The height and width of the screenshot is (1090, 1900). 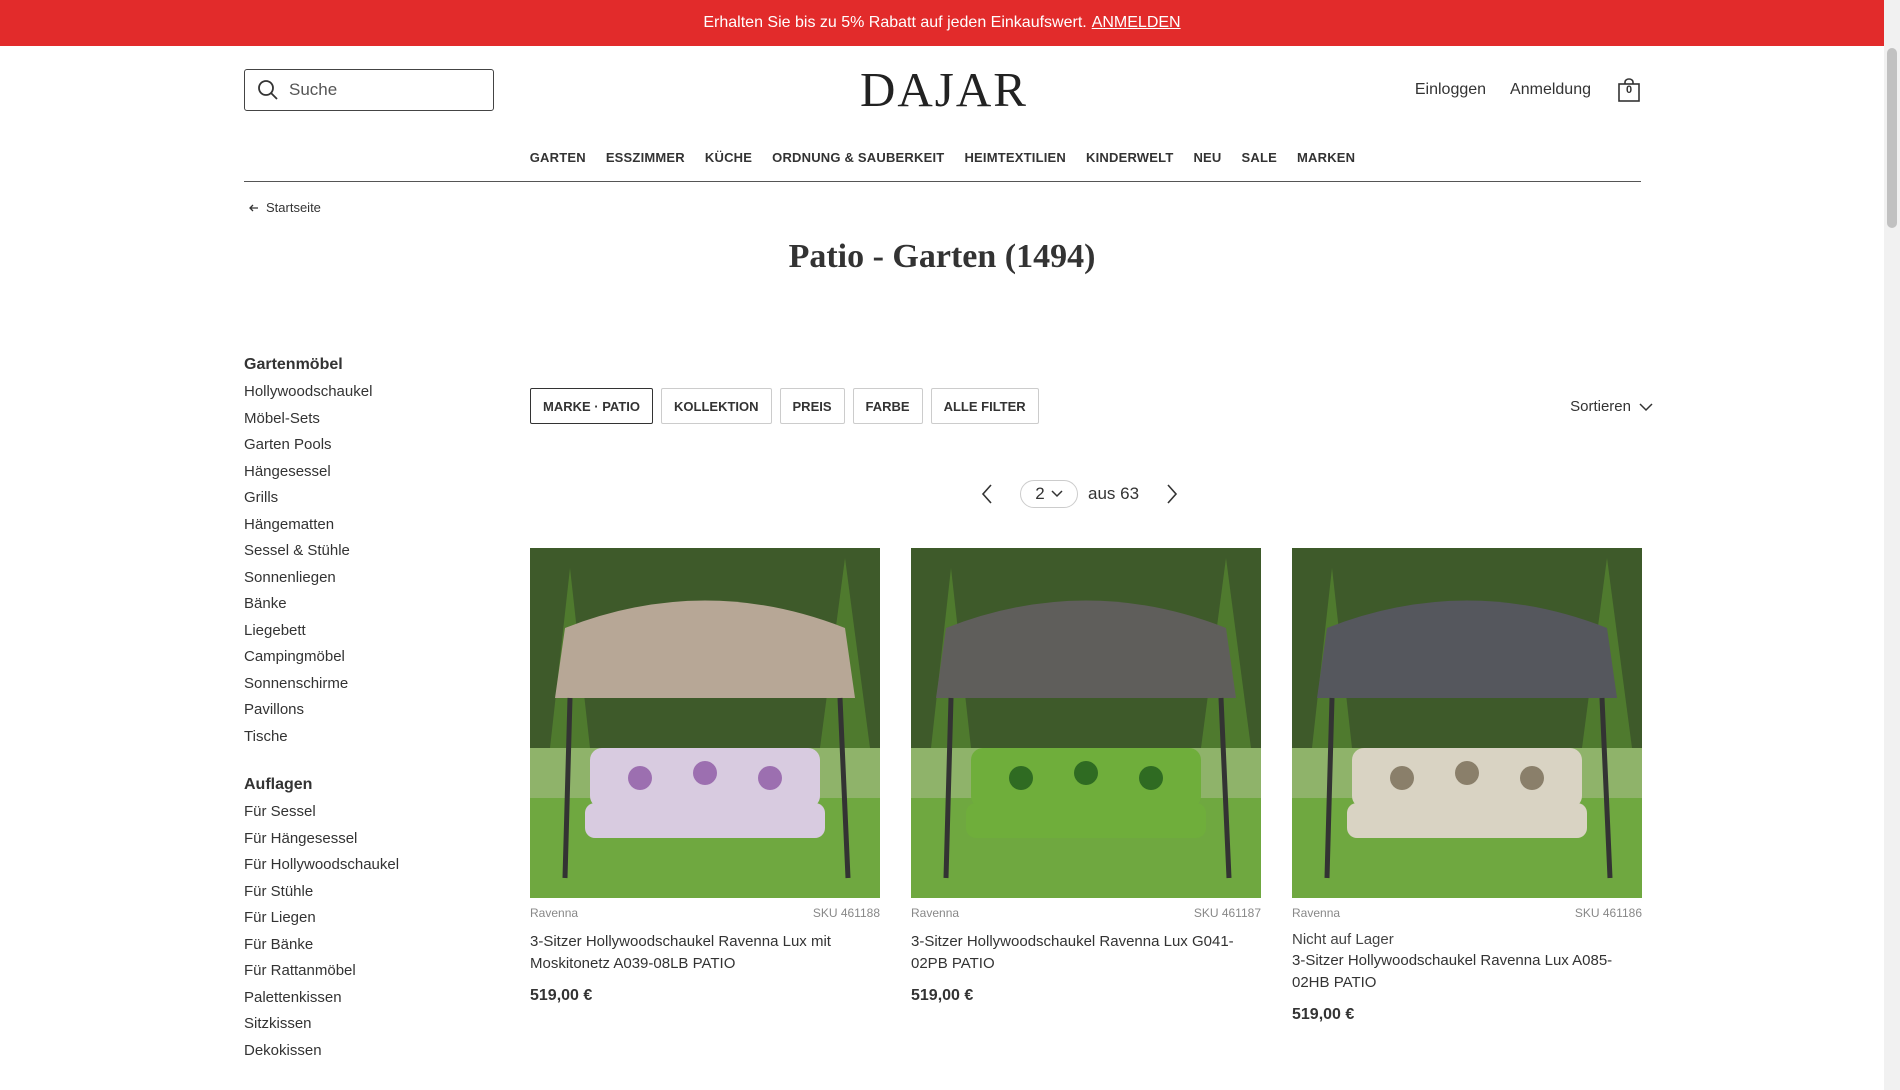 What do you see at coordinates (374, 449) in the screenshot?
I see `sidebar-item: Garten Pools` at bounding box center [374, 449].